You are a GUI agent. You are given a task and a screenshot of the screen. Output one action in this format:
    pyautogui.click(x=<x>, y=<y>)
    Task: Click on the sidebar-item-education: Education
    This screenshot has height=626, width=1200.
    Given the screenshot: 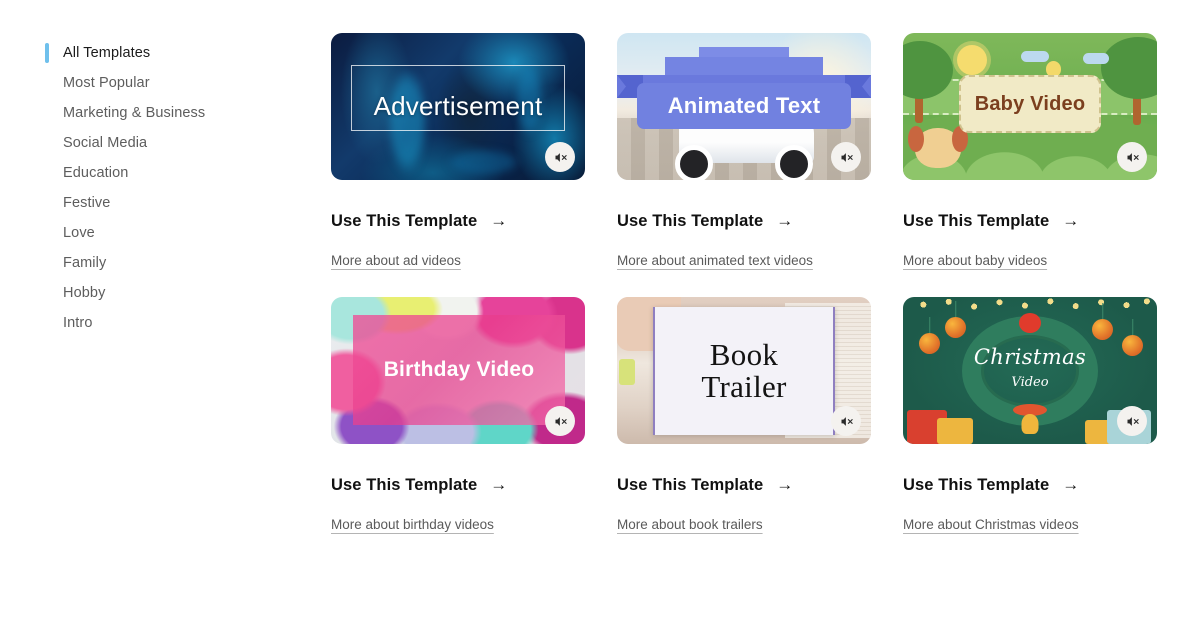 What is the action you would take?
    pyautogui.click(x=188, y=173)
    